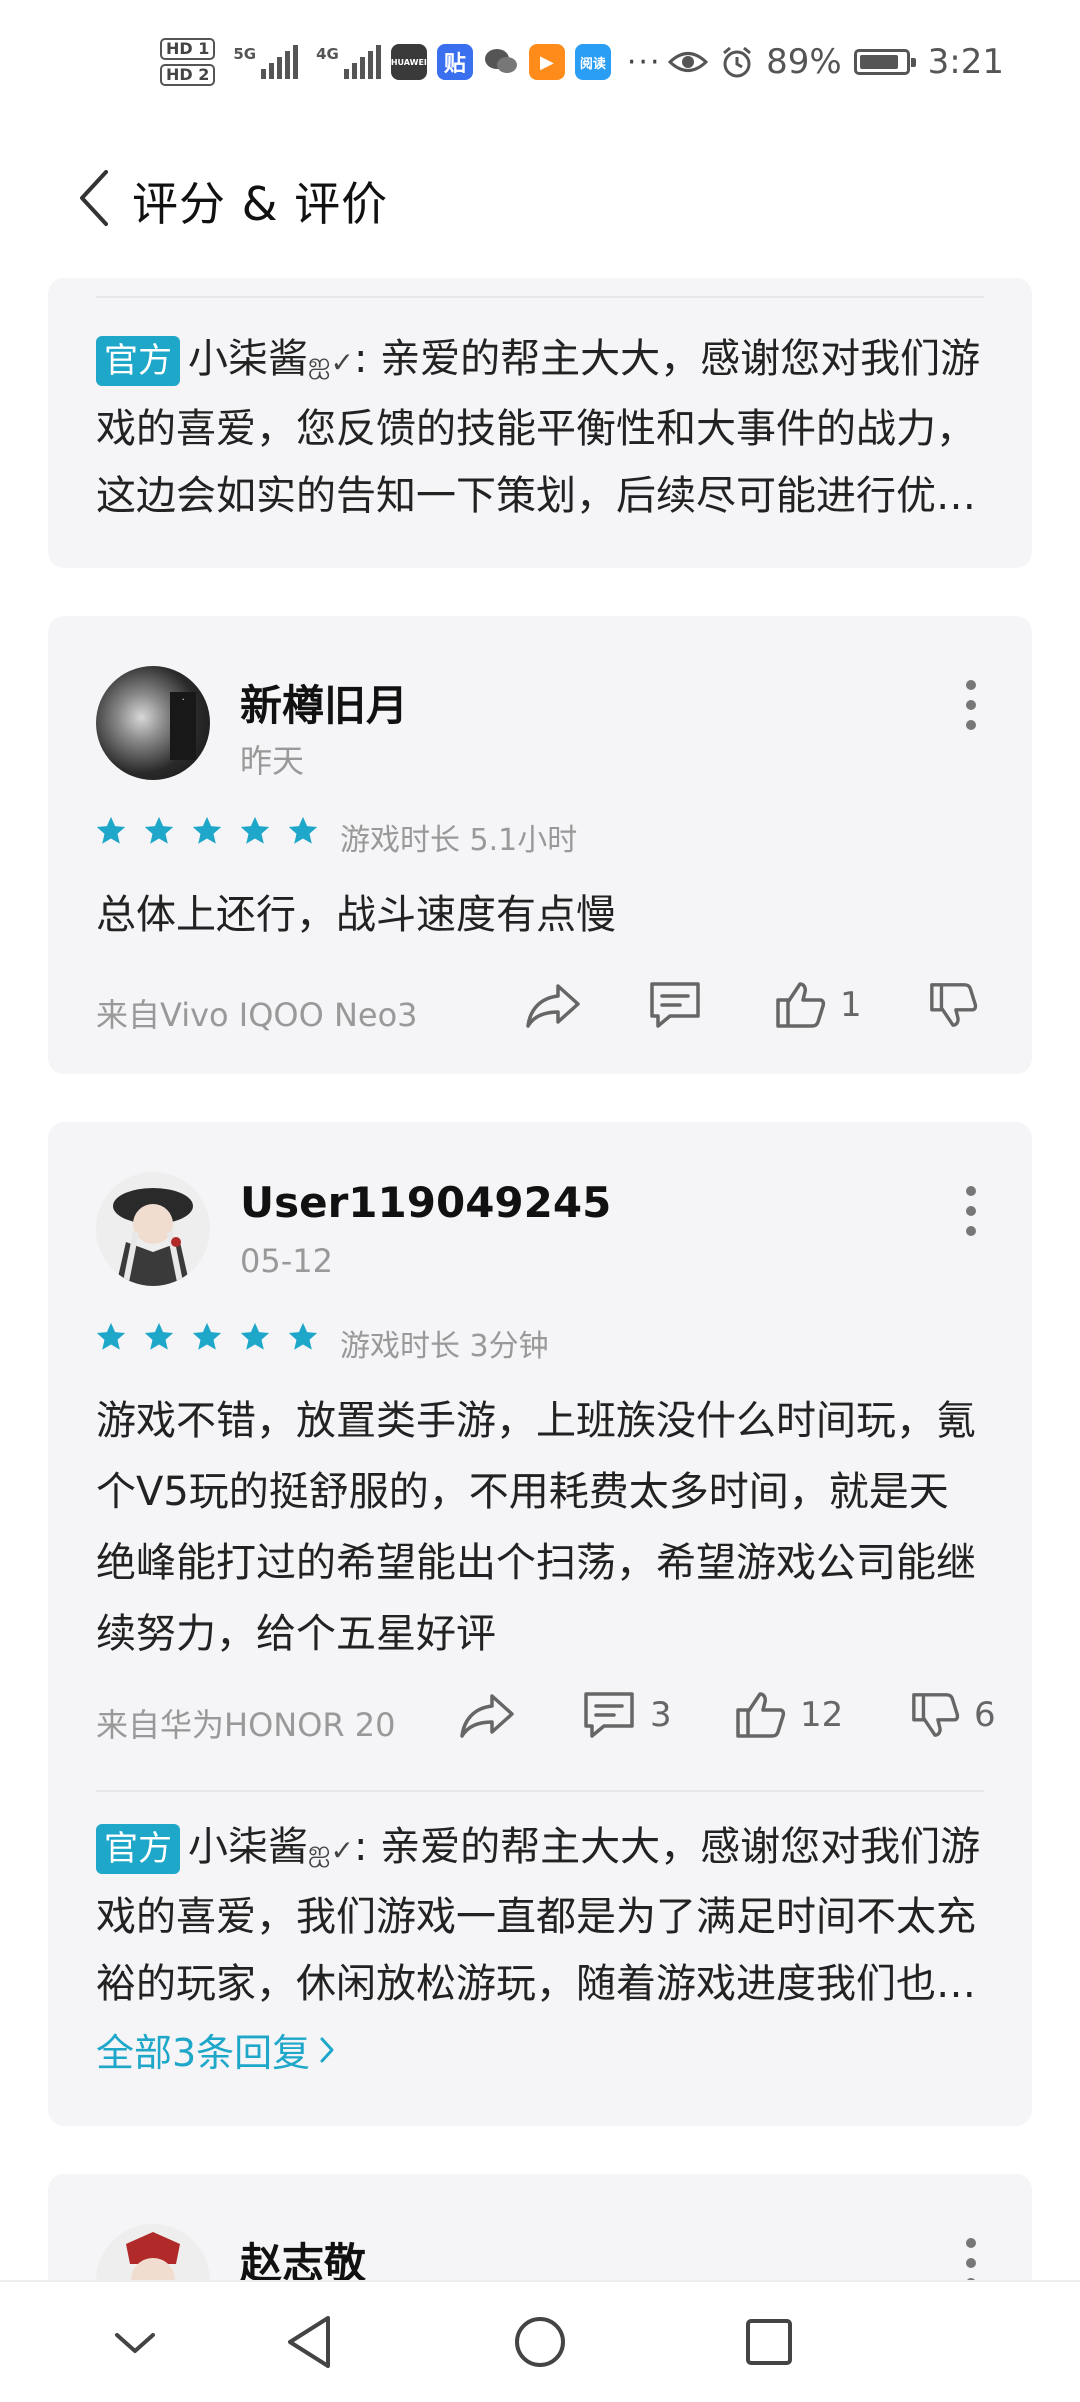  What do you see at coordinates (188, 49) in the screenshot?
I see `hd1-badge: HD 1` at bounding box center [188, 49].